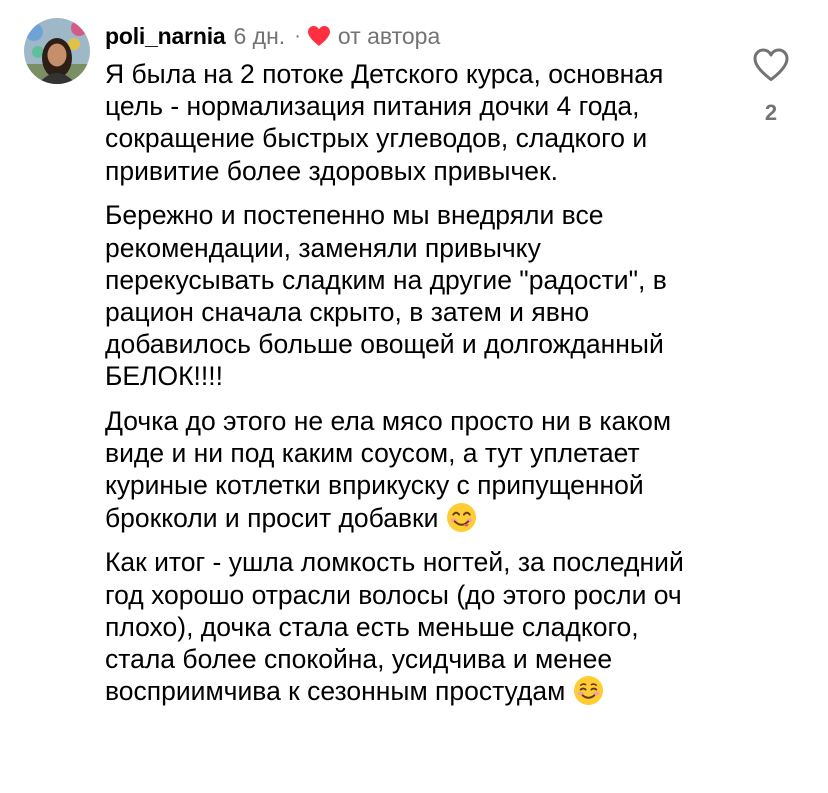  Describe the element at coordinates (461, 517) in the screenshot. I see `yummy-face-emoji` at that location.